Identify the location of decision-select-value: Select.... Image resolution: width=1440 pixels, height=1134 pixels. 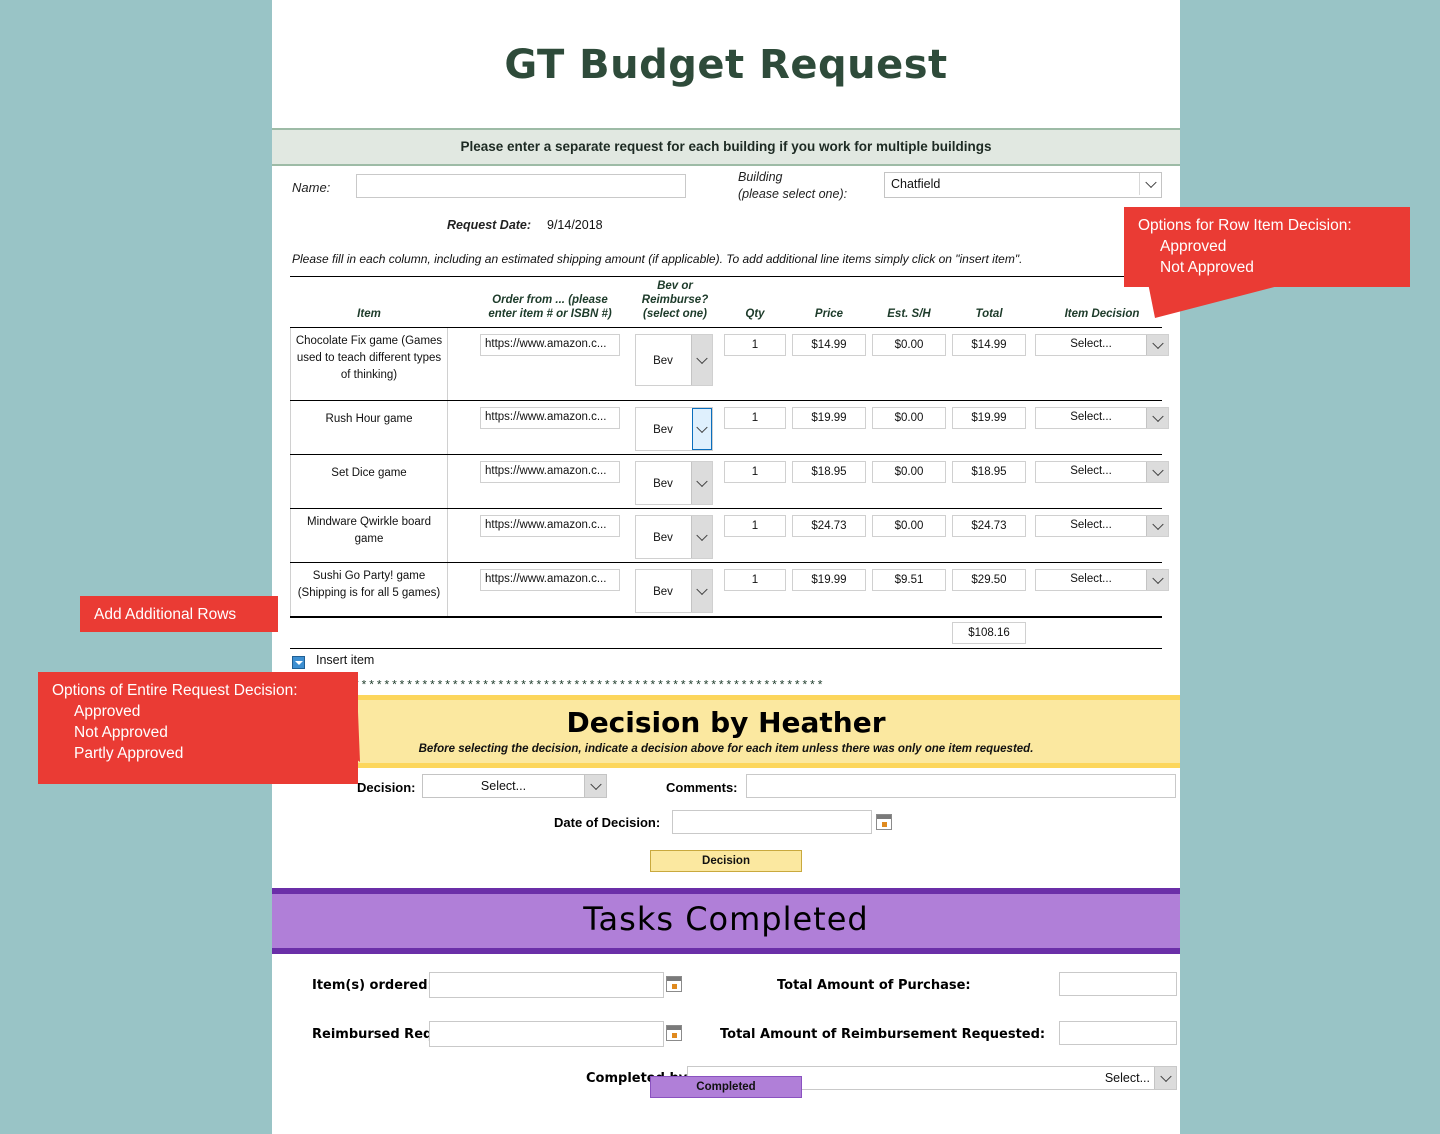
(503, 786).